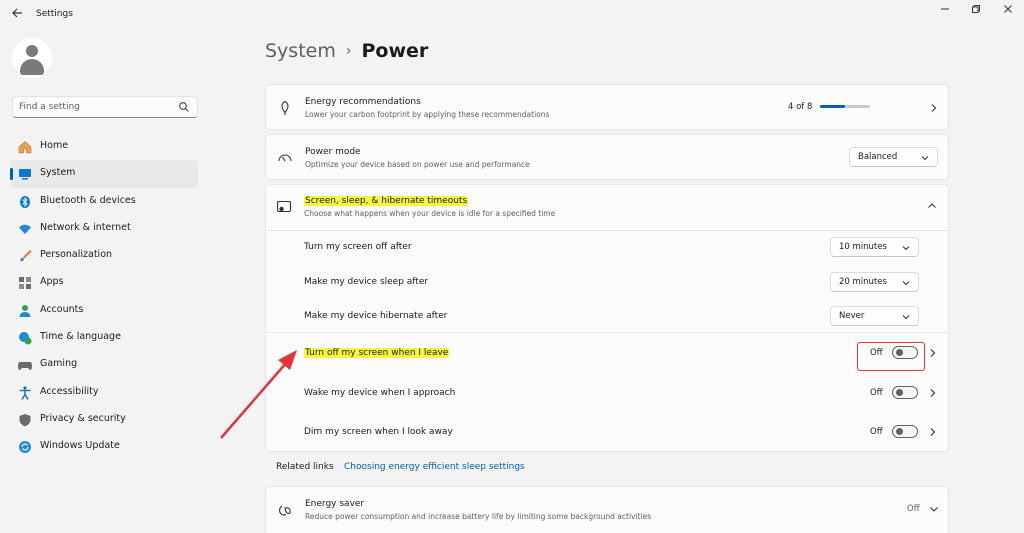 This screenshot has width=1024, height=533. Describe the element at coordinates (254, 400) in the screenshot. I see `annotation-arrow-shaft` at that location.